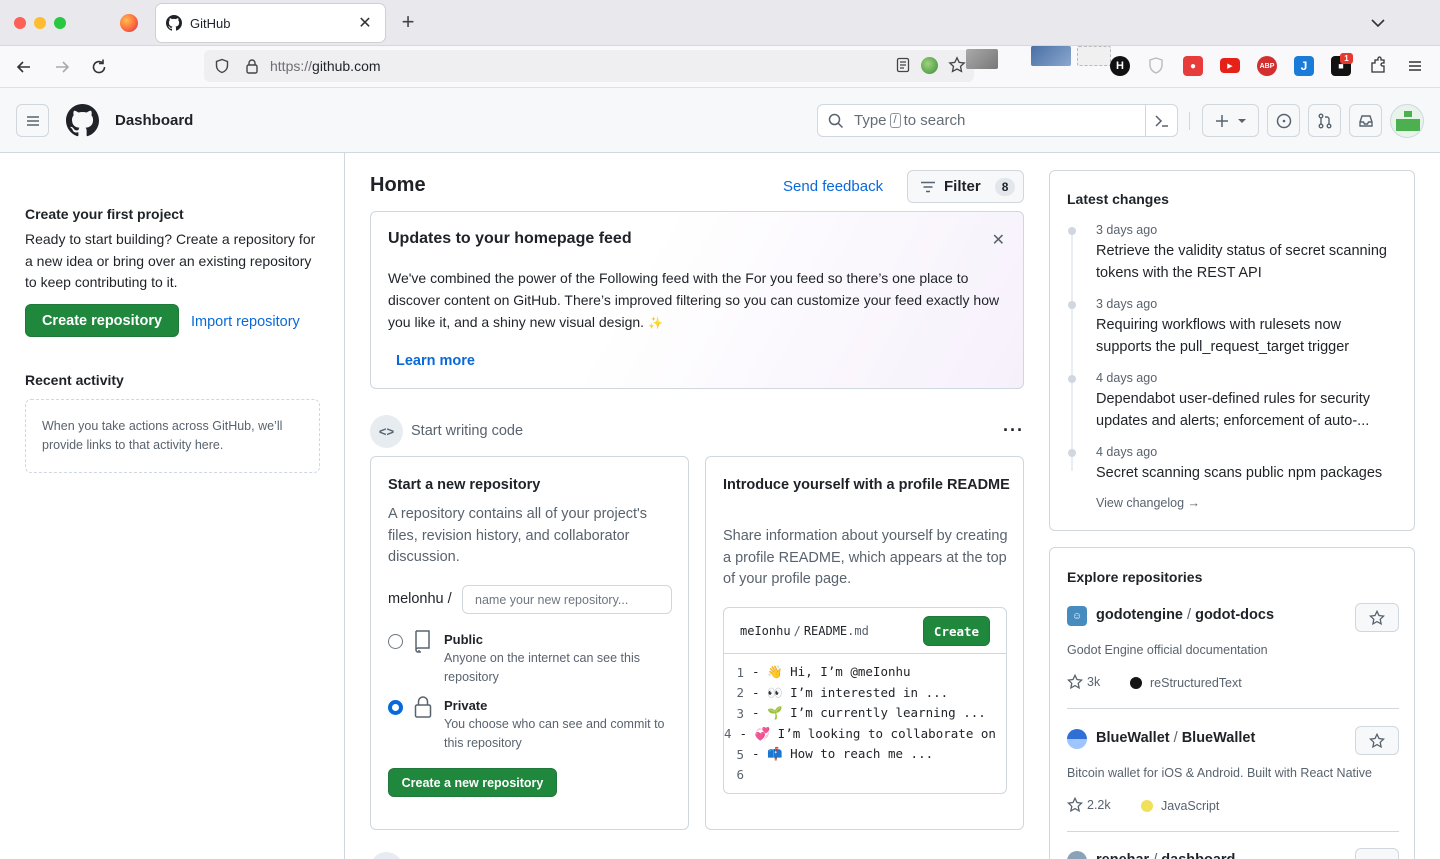 This screenshot has height=859, width=1440. What do you see at coordinates (395, 641) in the screenshot?
I see `public-radio` at bounding box center [395, 641].